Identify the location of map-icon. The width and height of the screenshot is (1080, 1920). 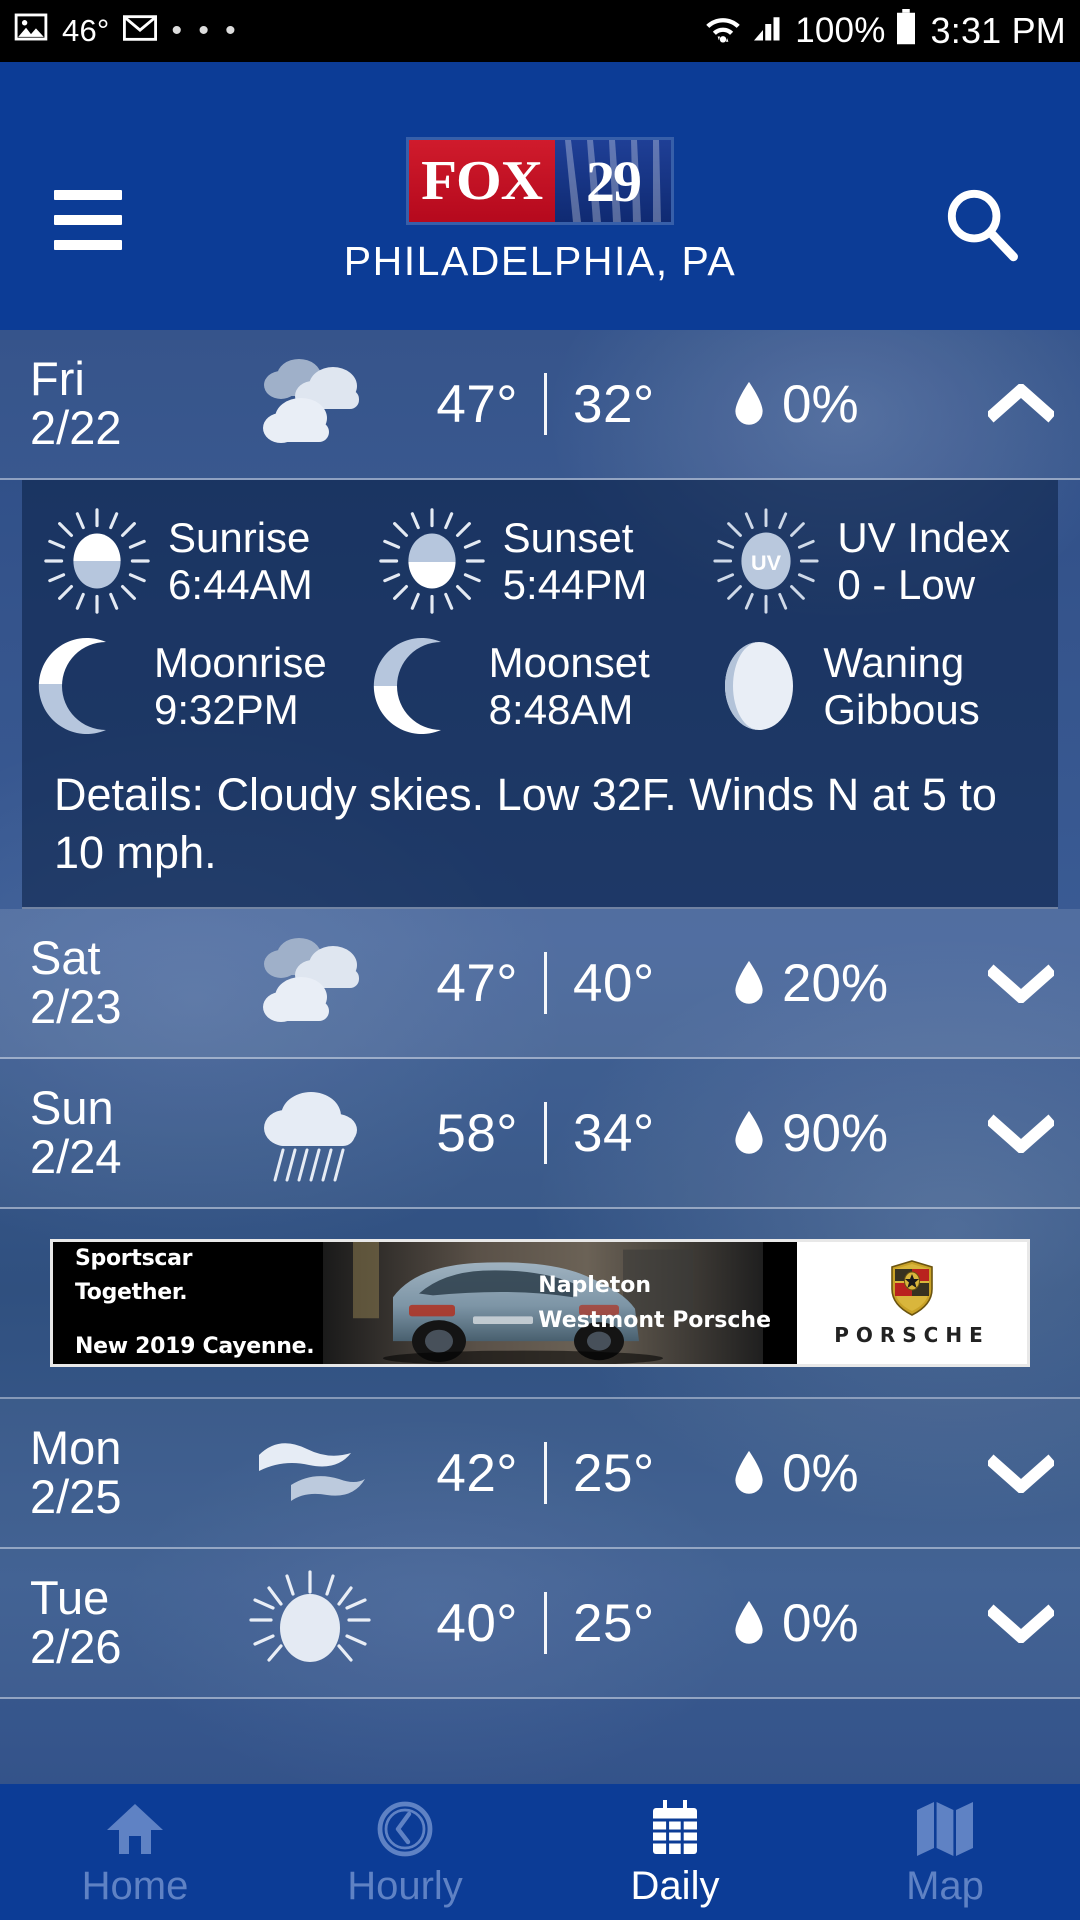
(945, 1827).